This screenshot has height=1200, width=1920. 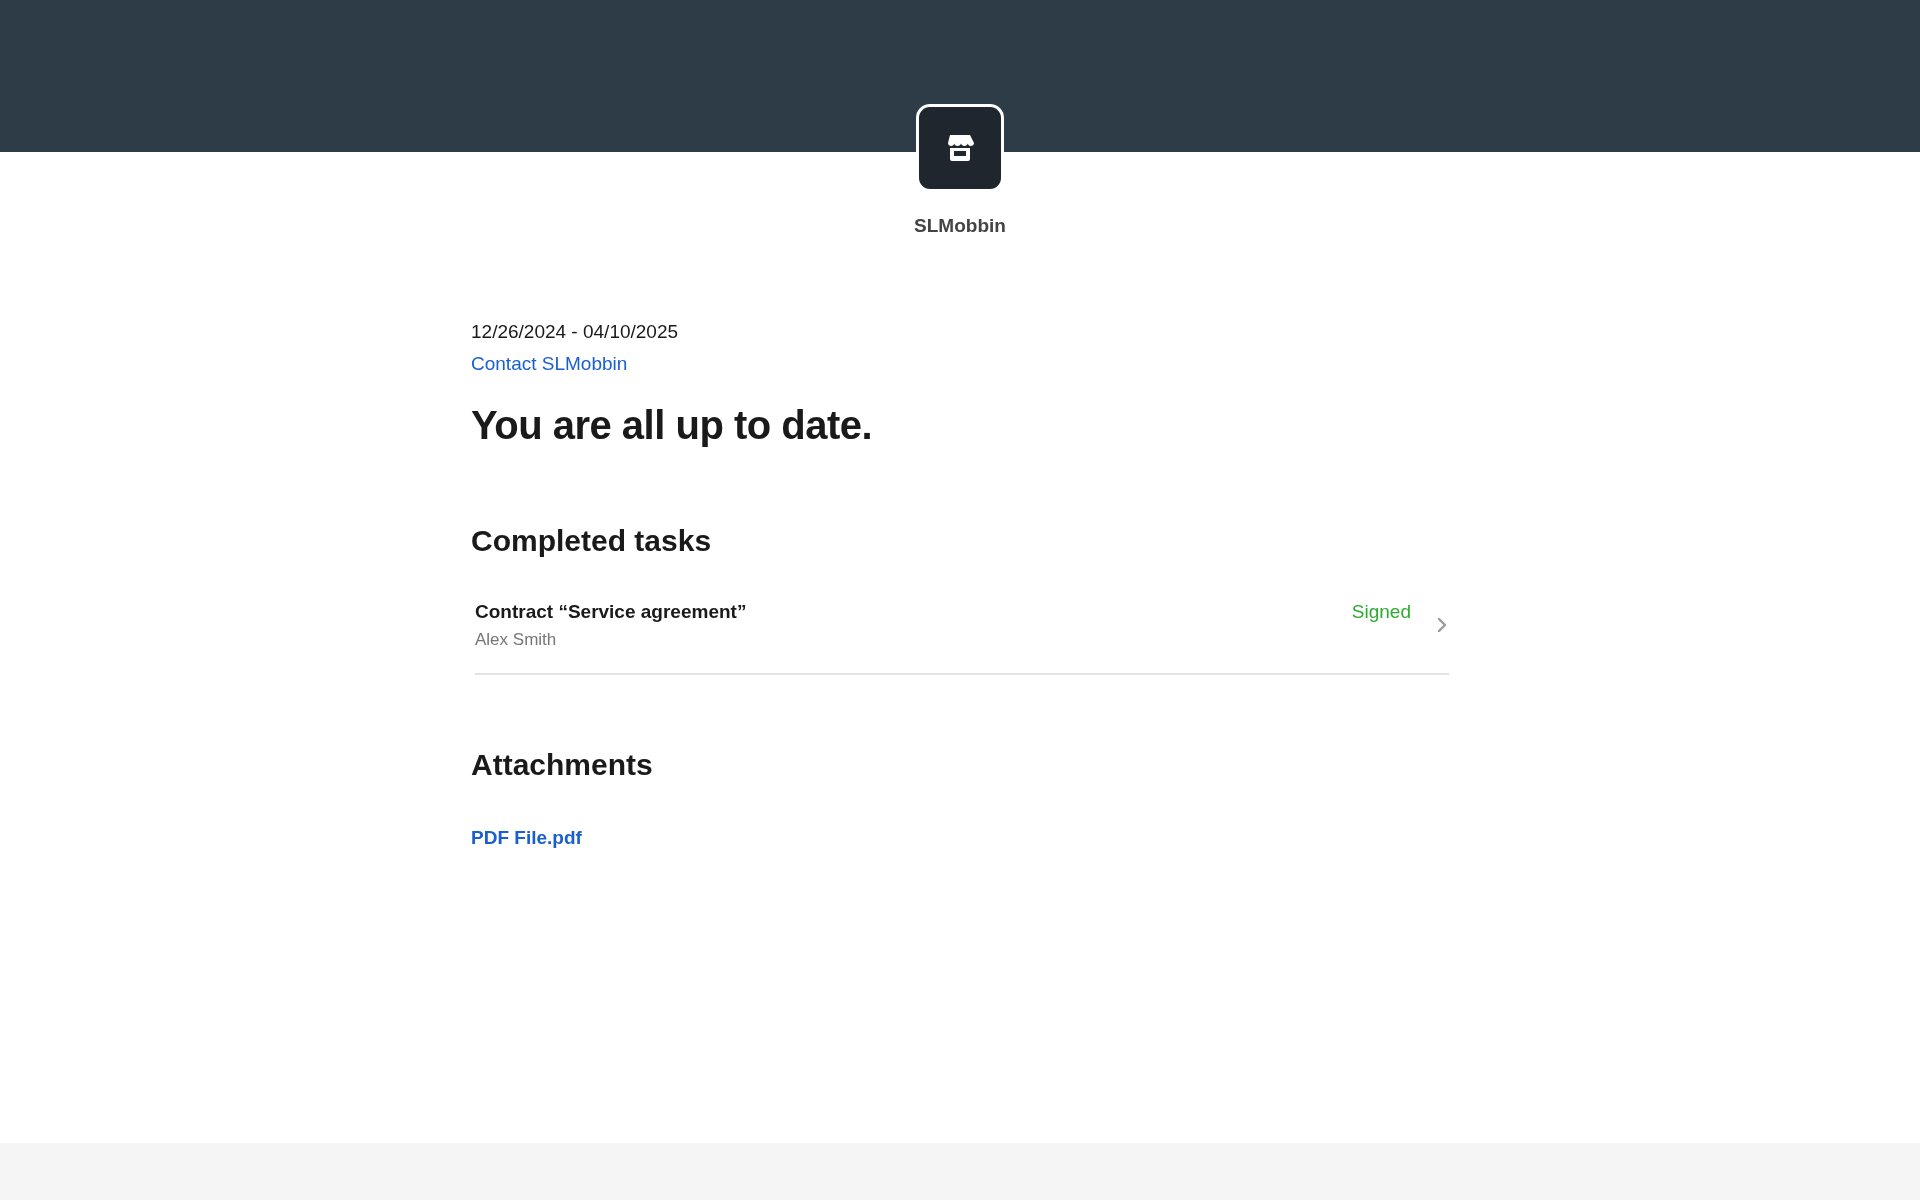 What do you see at coordinates (592, 540) in the screenshot?
I see `section-title: Completed tasks` at bounding box center [592, 540].